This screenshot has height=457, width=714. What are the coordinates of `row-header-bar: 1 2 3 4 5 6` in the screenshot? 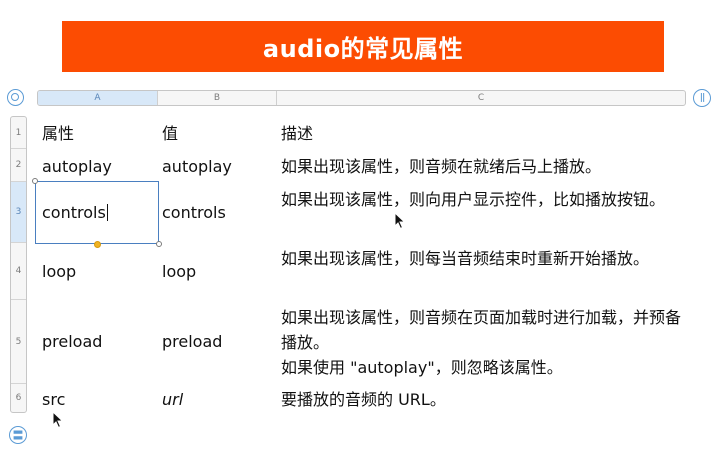 It's located at (18, 264).